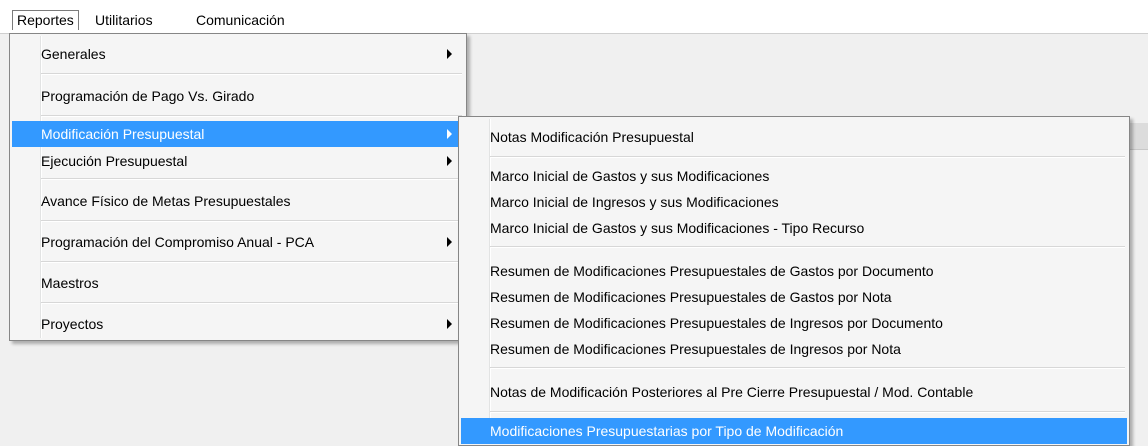  I want to click on menu-item-label: Maestros, so click(70, 283).